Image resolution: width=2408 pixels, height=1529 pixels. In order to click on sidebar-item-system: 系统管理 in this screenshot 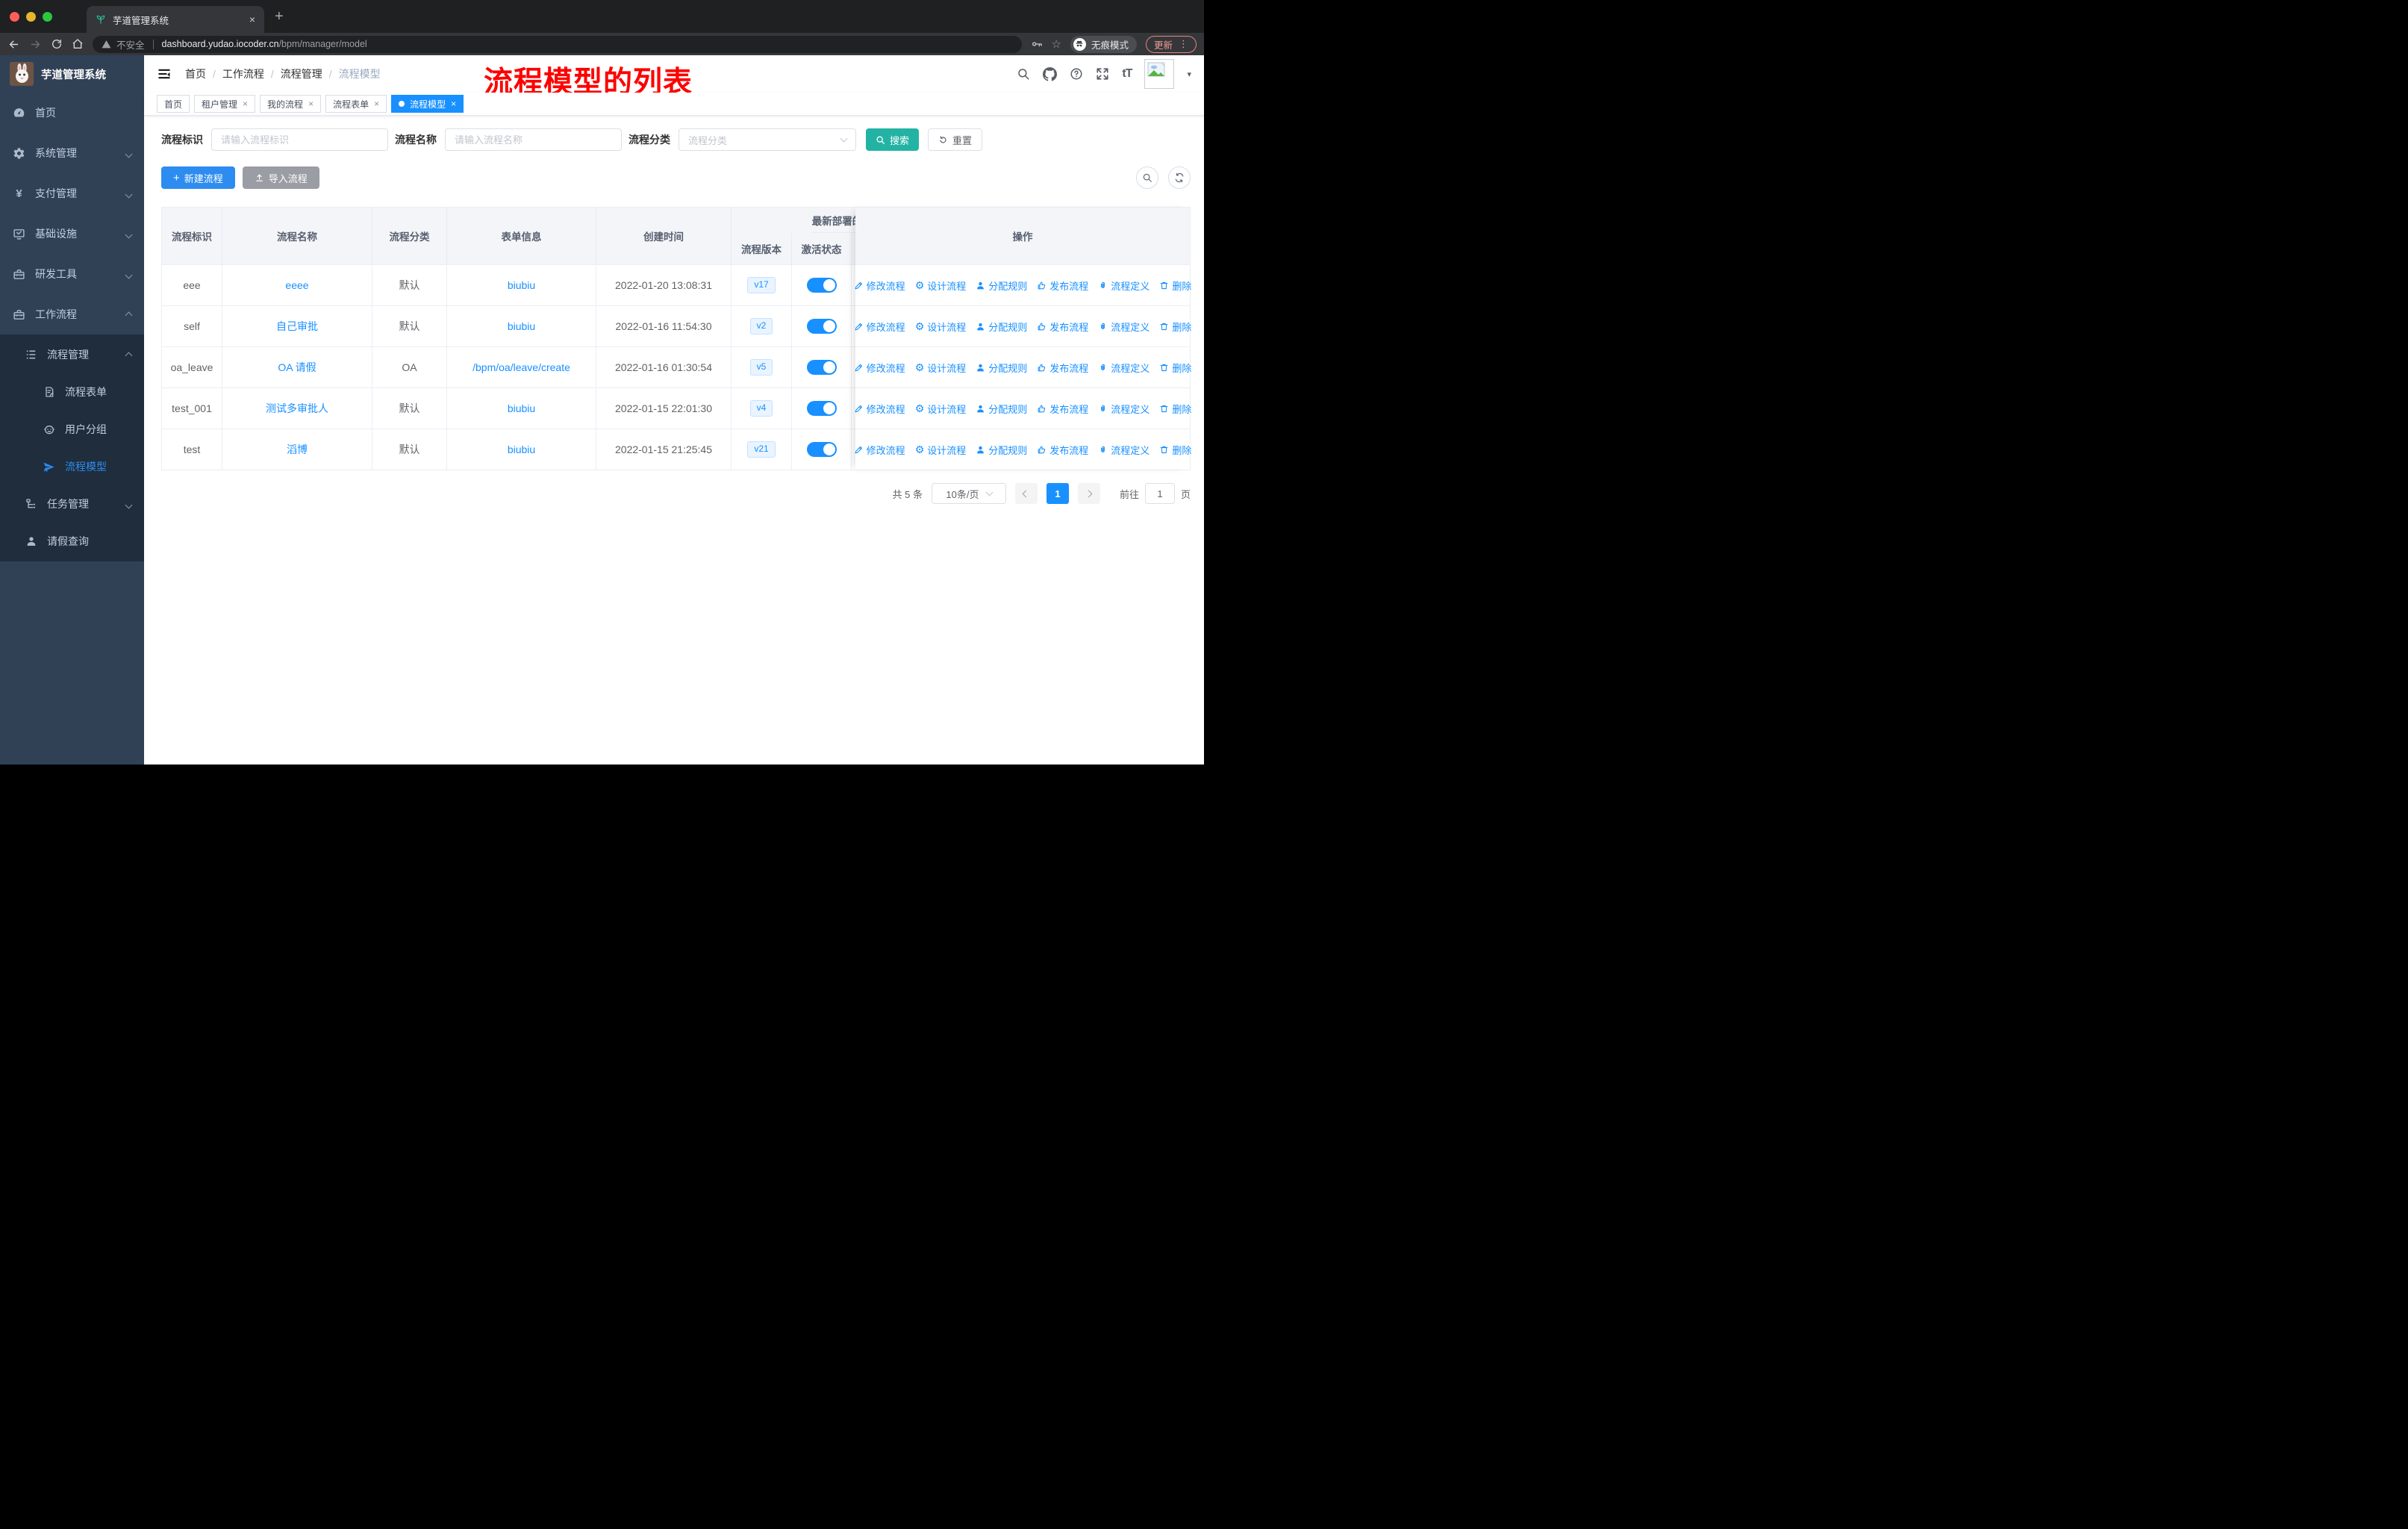, I will do `click(72, 153)`.